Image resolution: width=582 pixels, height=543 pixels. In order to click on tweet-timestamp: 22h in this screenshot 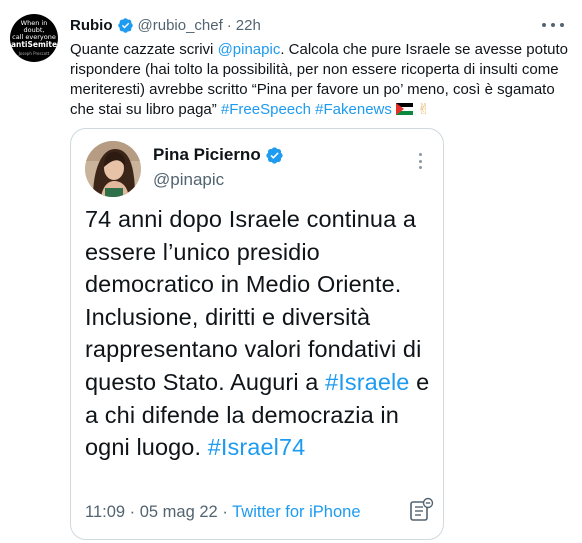, I will do `click(248, 25)`.